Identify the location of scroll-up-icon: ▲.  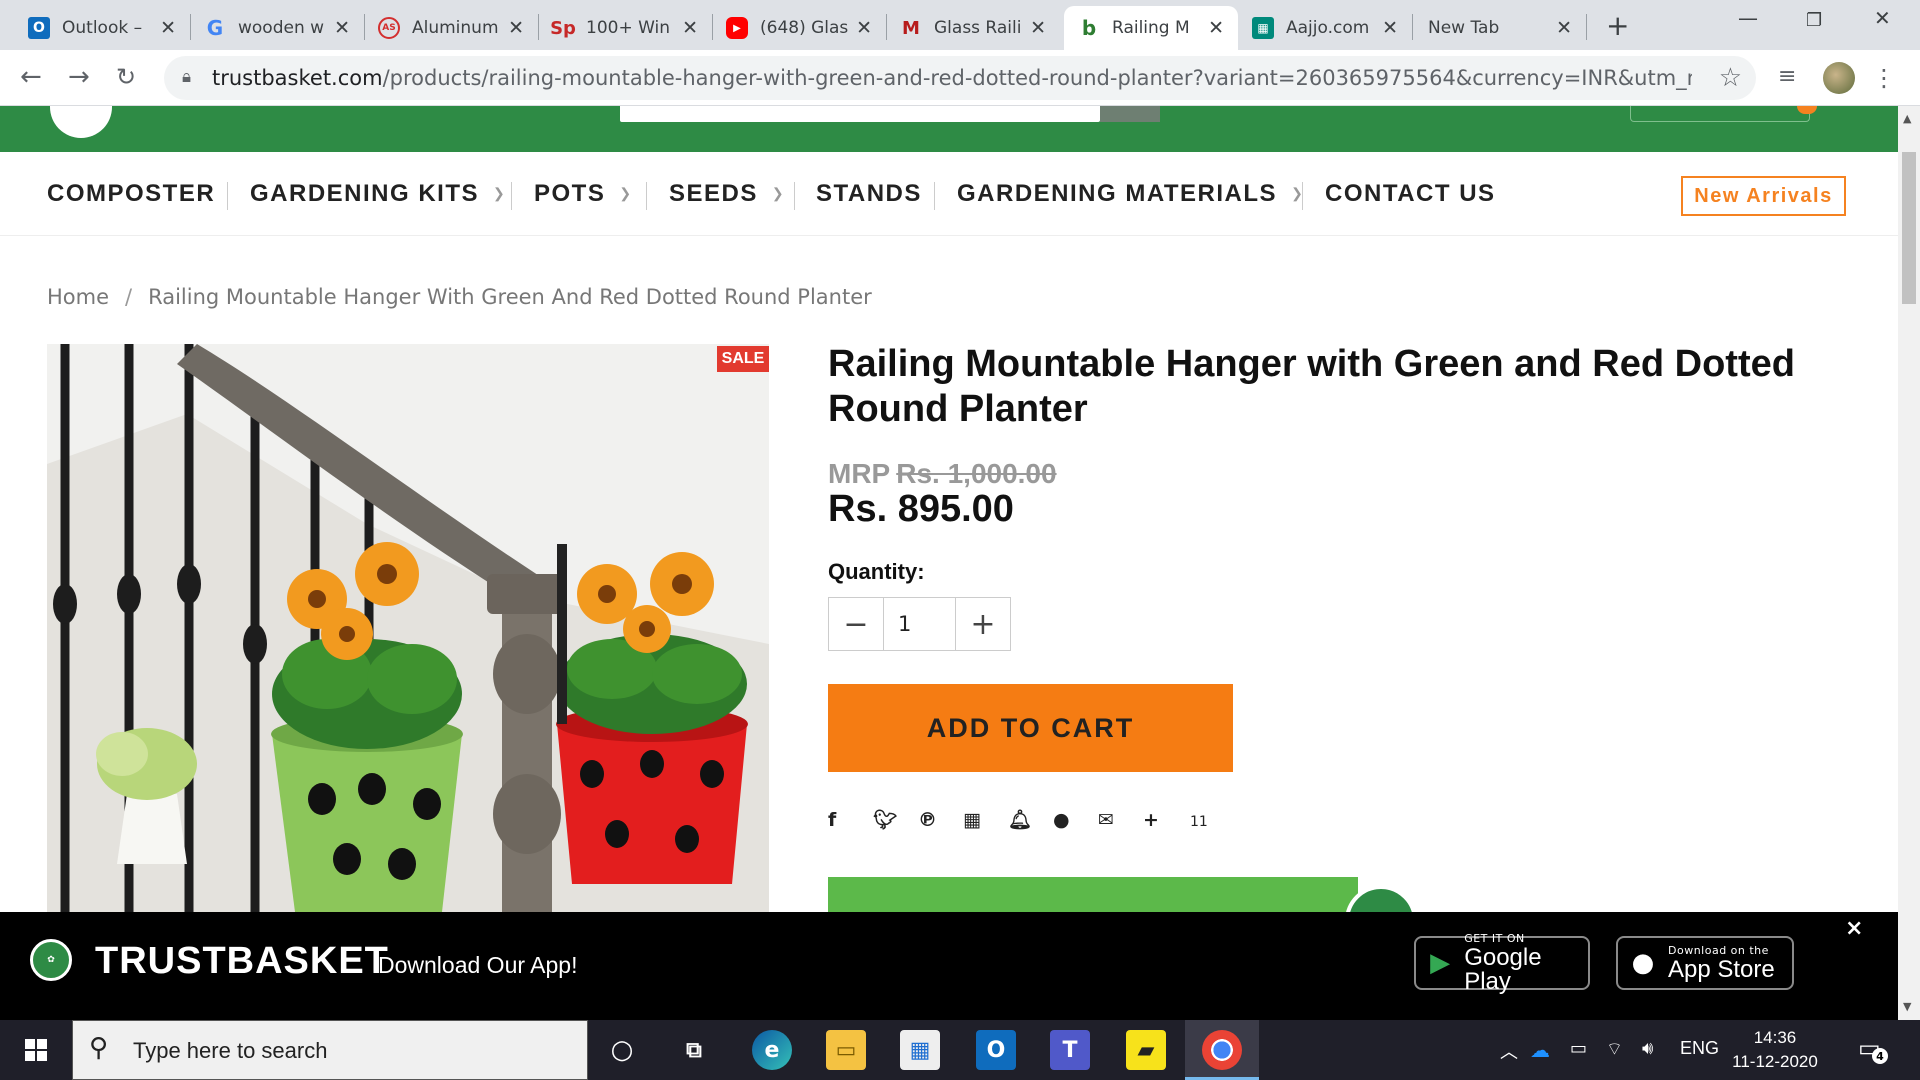
(1907, 118).